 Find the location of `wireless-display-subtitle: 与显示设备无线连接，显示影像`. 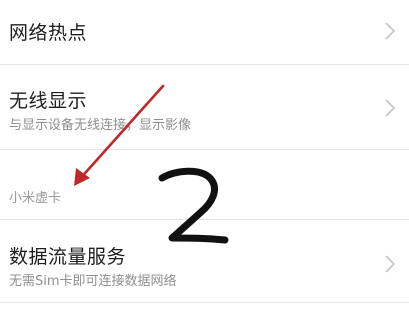

wireless-display-subtitle: 与显示设备无线连接，显示影像 is located at coordinates (100, 125).